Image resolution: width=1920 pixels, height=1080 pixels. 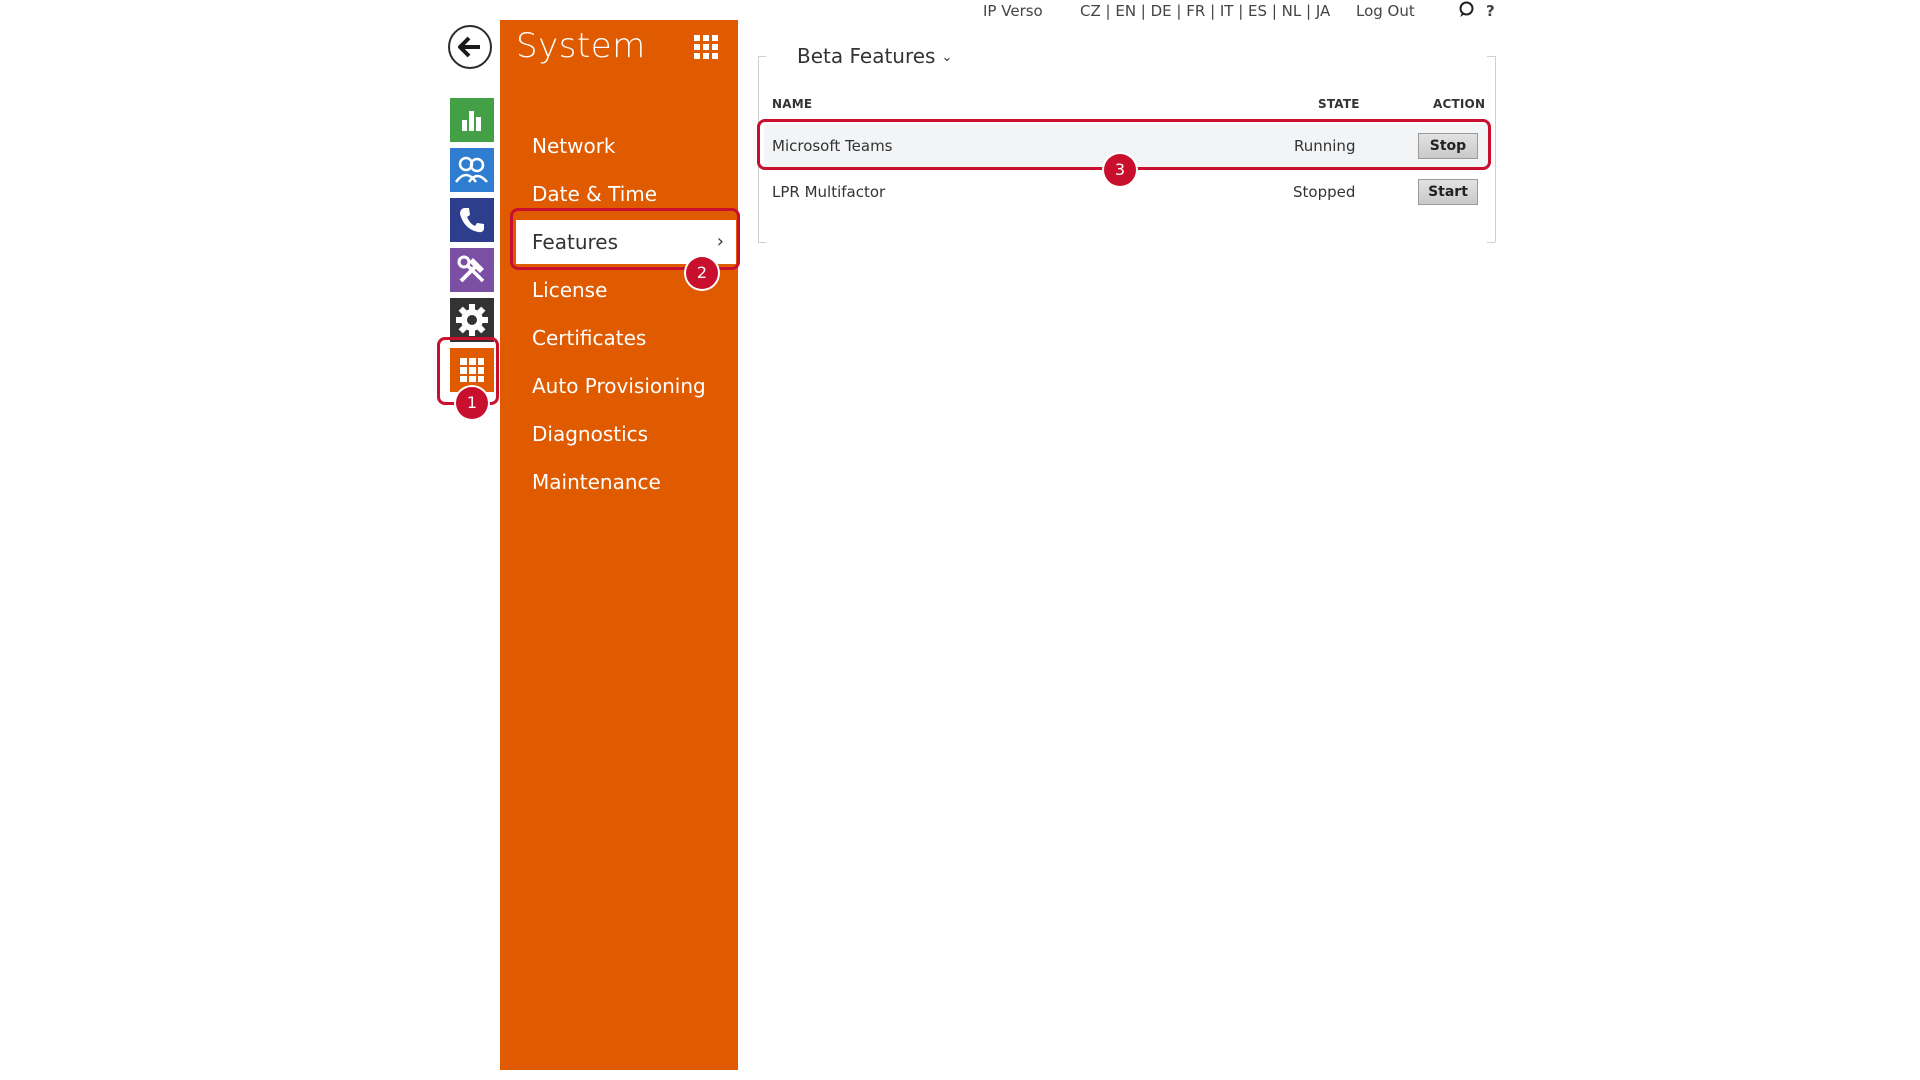 I want to click on app-directory, so click(x=472, y=170).